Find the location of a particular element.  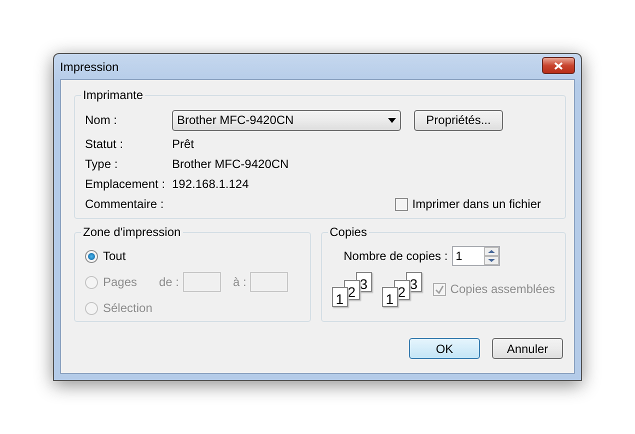

field-value: Prêt is located at coordinates (183, 144).